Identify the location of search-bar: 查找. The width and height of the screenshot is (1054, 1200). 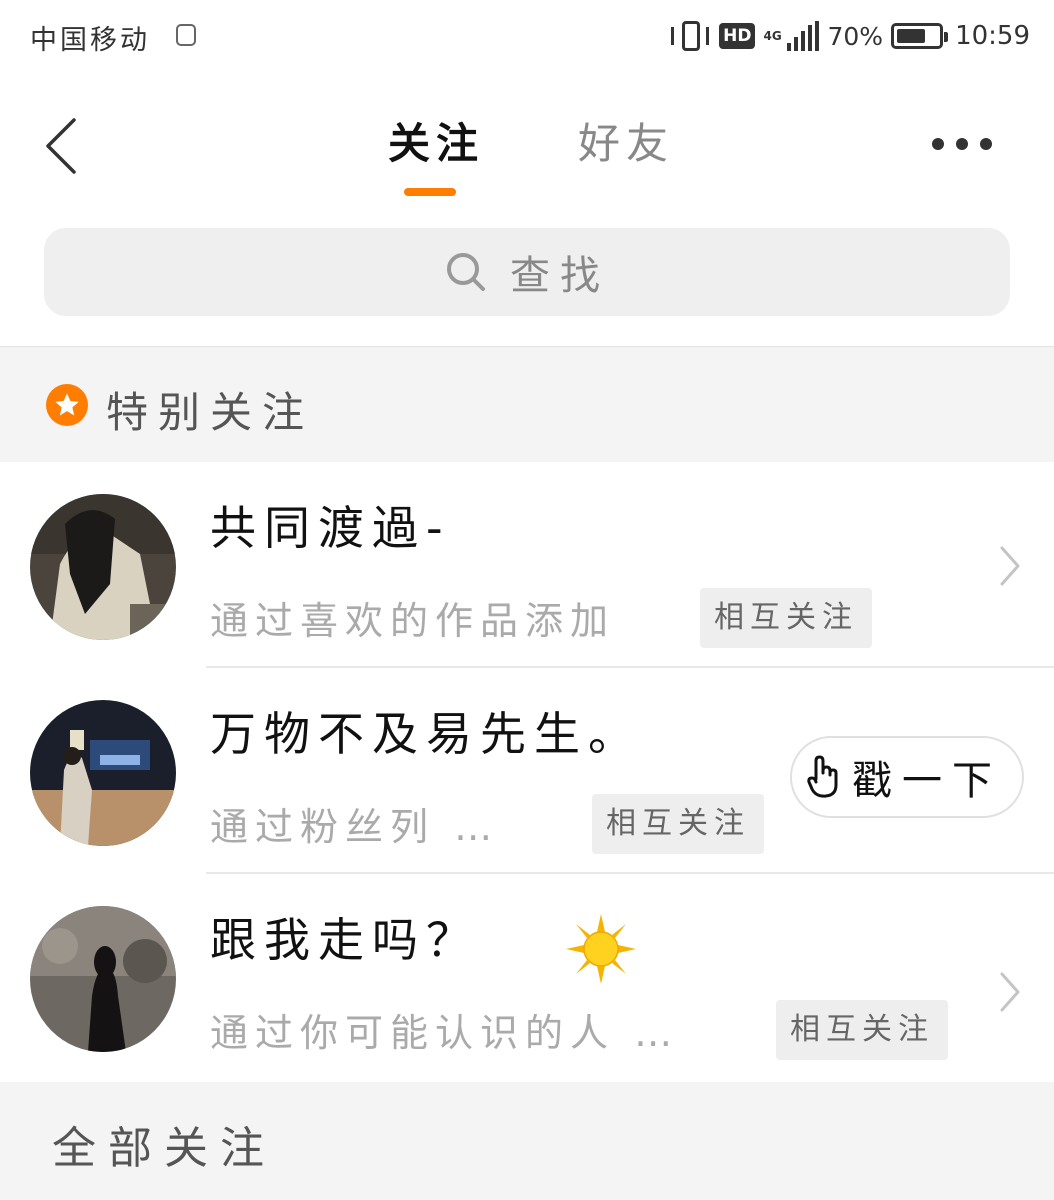
(527, 272).